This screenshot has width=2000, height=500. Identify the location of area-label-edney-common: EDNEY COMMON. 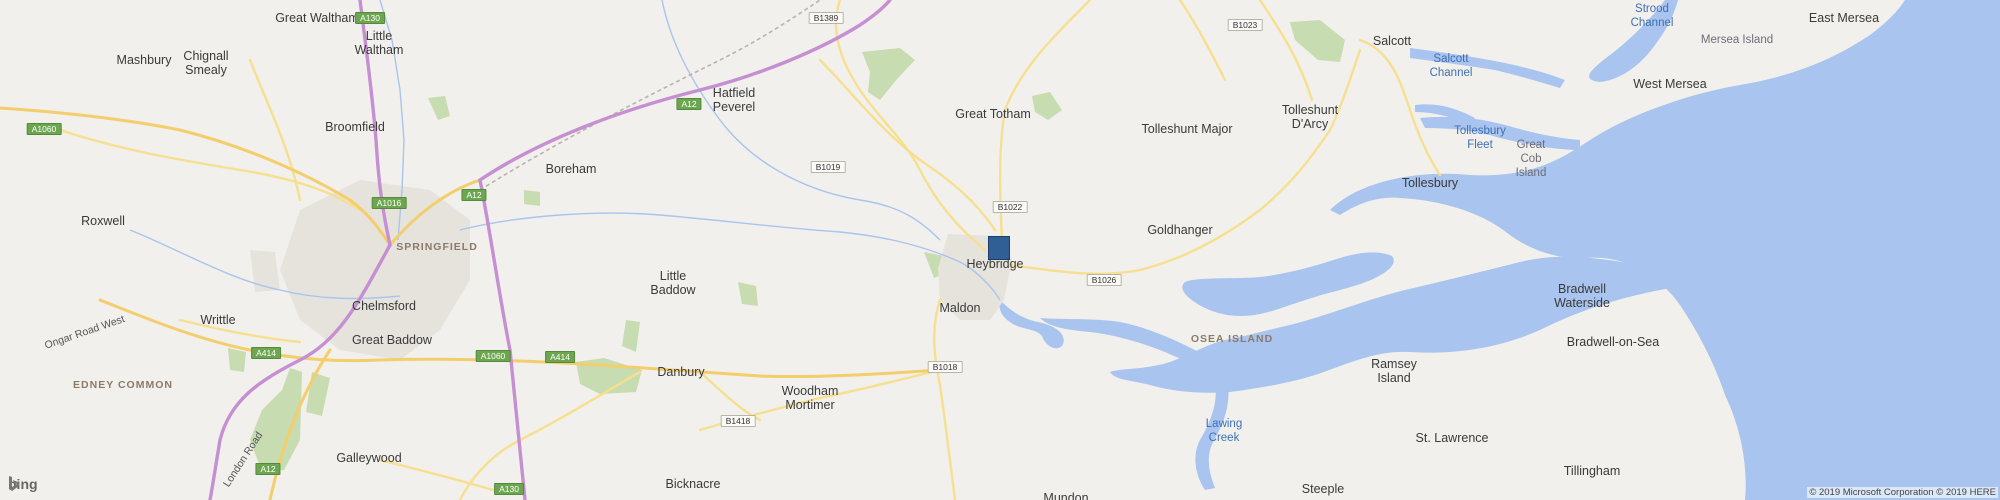
(123, 385).